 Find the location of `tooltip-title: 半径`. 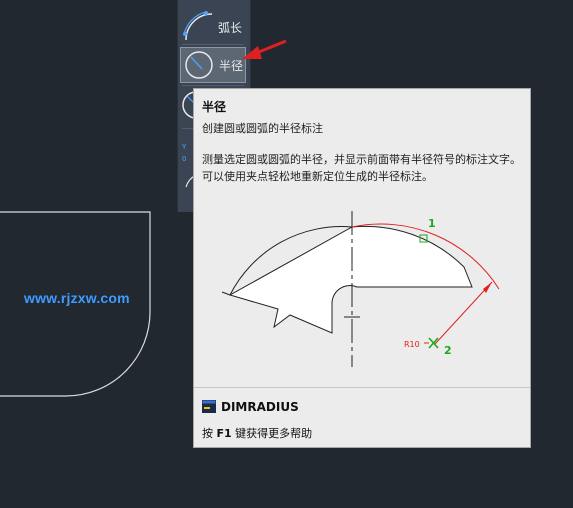

tooltip-title: 半径 is located at coordinates (214, 107).